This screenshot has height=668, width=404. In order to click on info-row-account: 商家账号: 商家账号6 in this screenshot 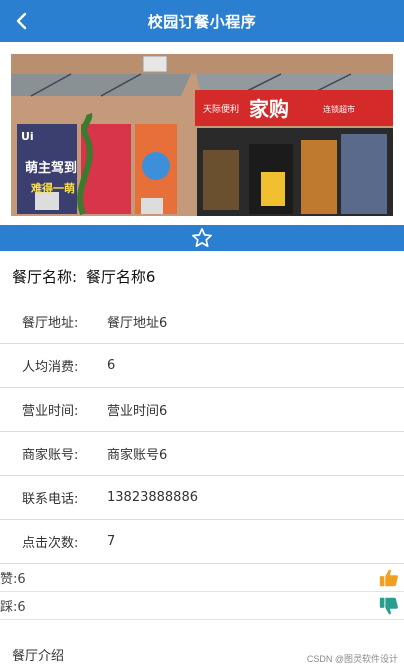, I will do `click(202, 454)`.